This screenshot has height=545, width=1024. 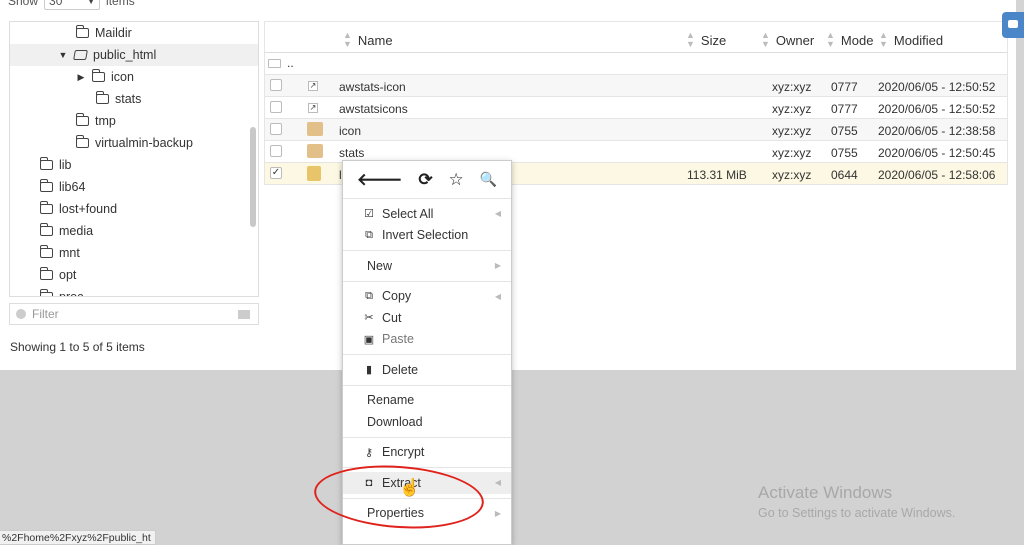 What do you see at coordinates (844, 175) in the screenshot?
I see `file-mode: 0644` at bounding box center [844, 175].